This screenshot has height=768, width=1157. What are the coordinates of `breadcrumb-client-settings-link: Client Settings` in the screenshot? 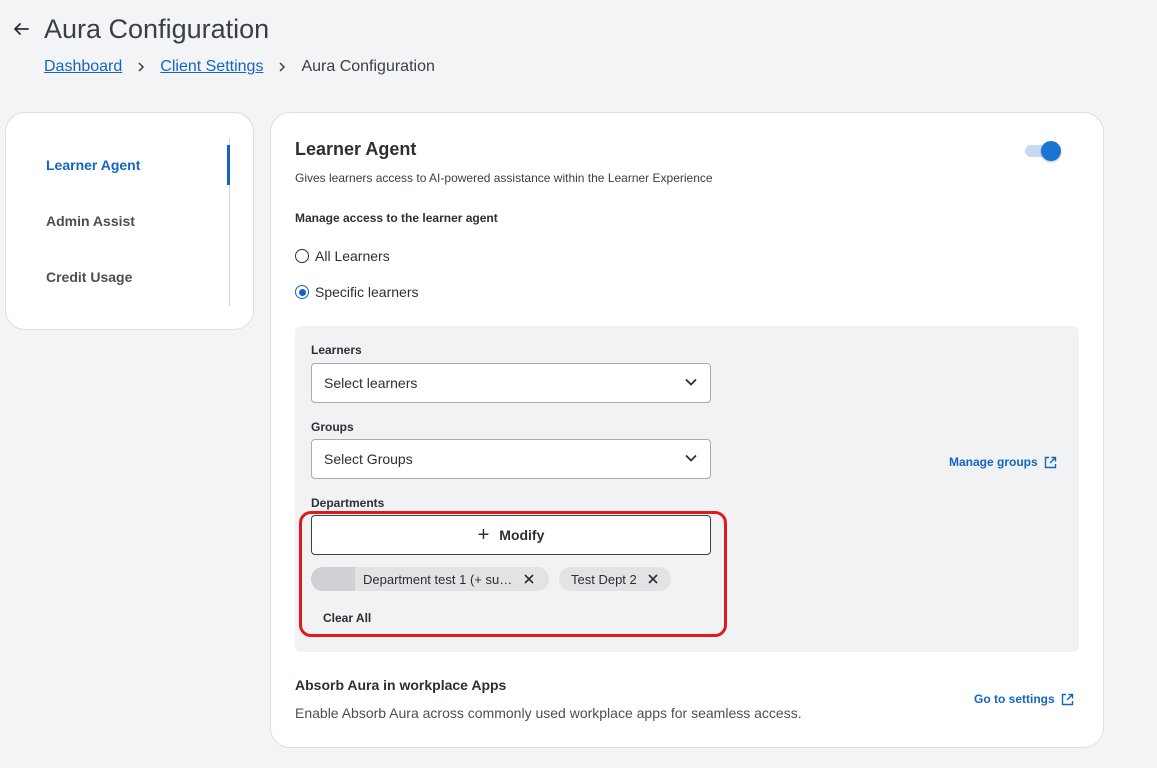 It's located at (211, 67).